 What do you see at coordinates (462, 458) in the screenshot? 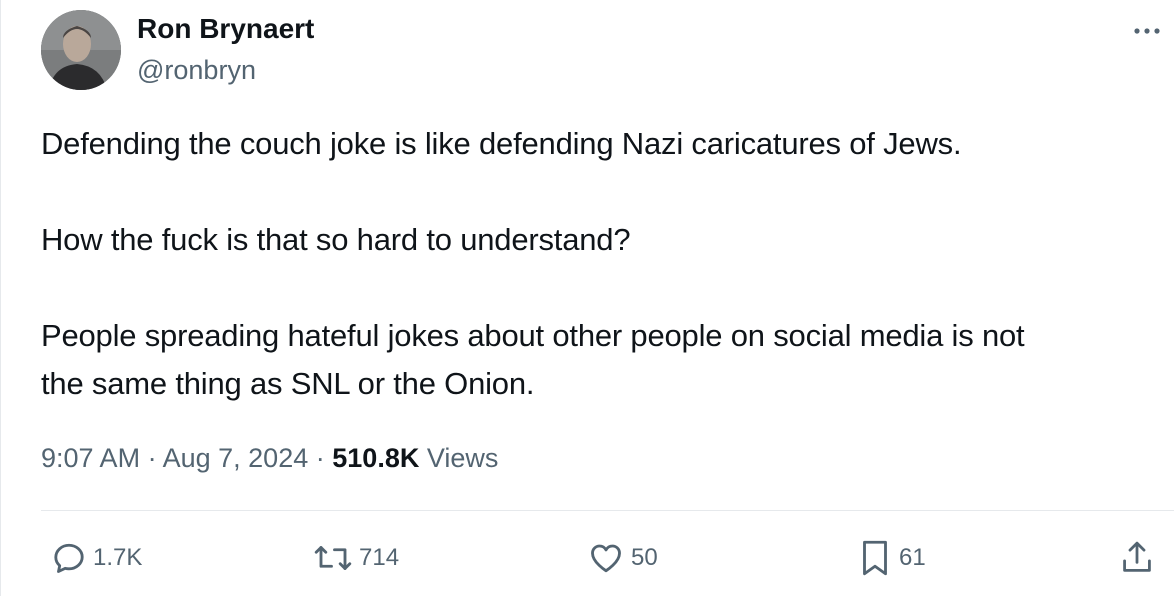
I see `views-label: Views` at bounding box center [462, 458].